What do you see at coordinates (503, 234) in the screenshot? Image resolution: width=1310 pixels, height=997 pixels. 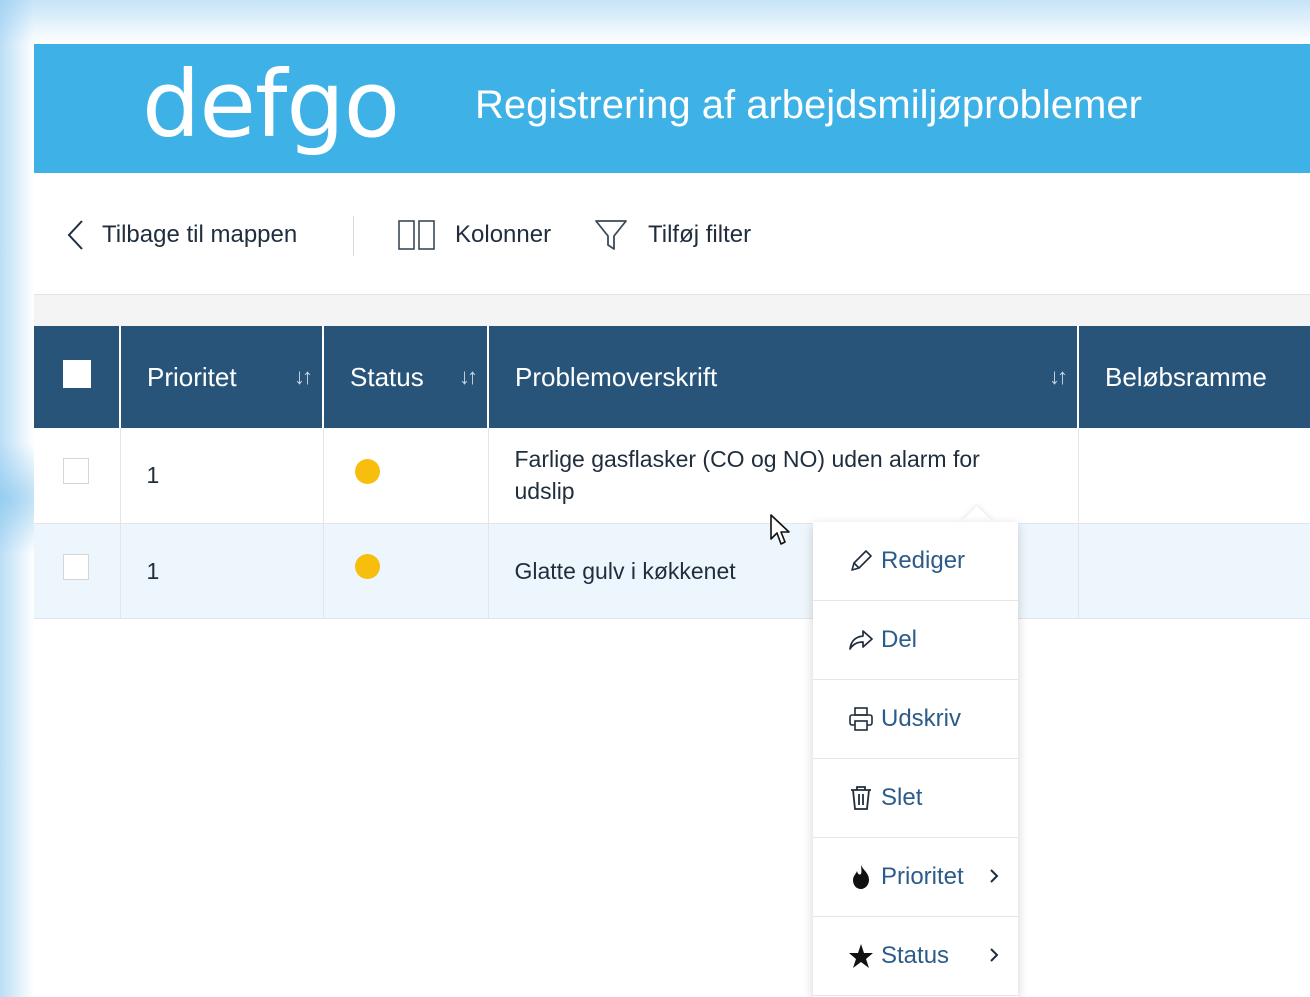 I see `columns-label: Kolonner` at bounding box center [503, 234].